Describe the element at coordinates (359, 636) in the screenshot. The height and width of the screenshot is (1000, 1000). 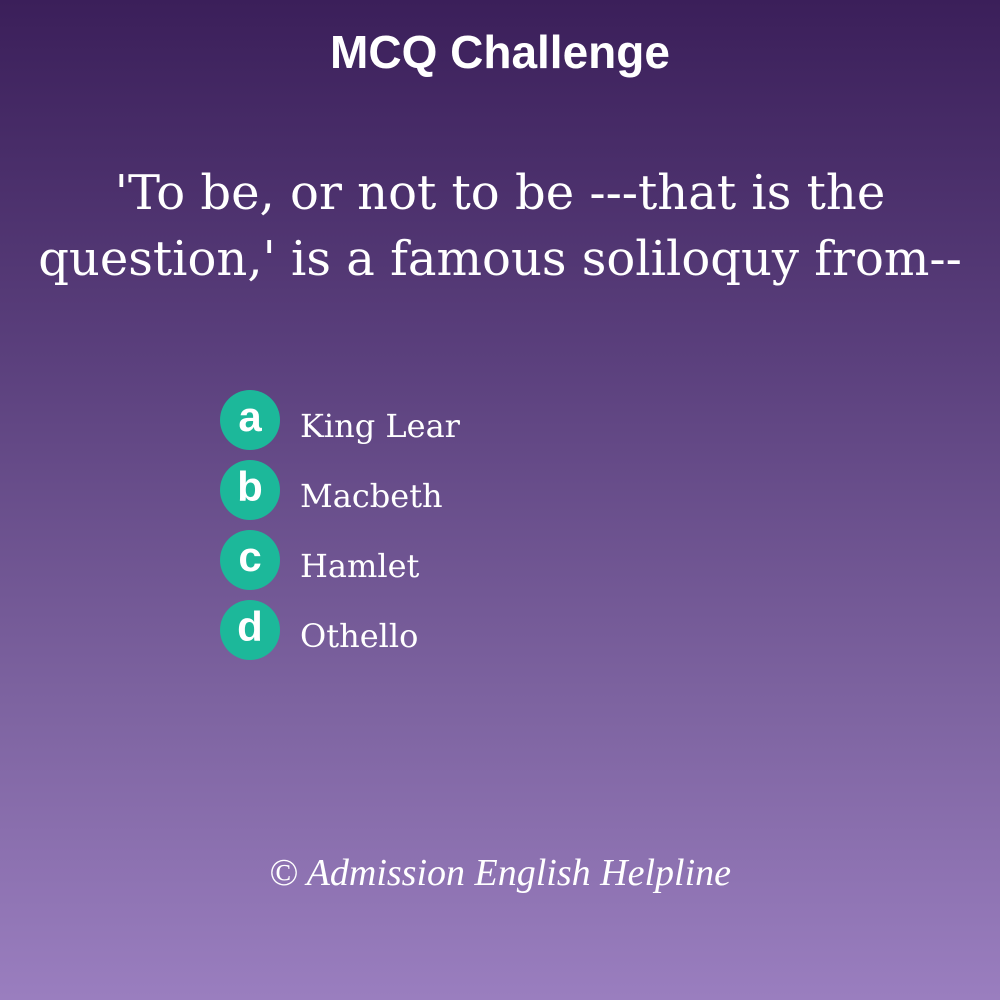
I see `option-d-label: Othello` at that location.